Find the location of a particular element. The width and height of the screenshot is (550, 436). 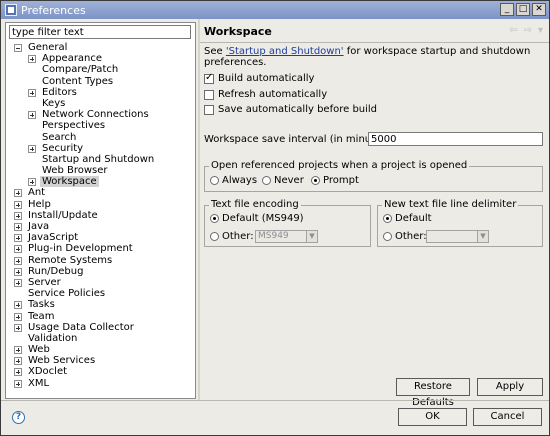

refresh-automatically-checkbox is located at coordinates (209, 94).